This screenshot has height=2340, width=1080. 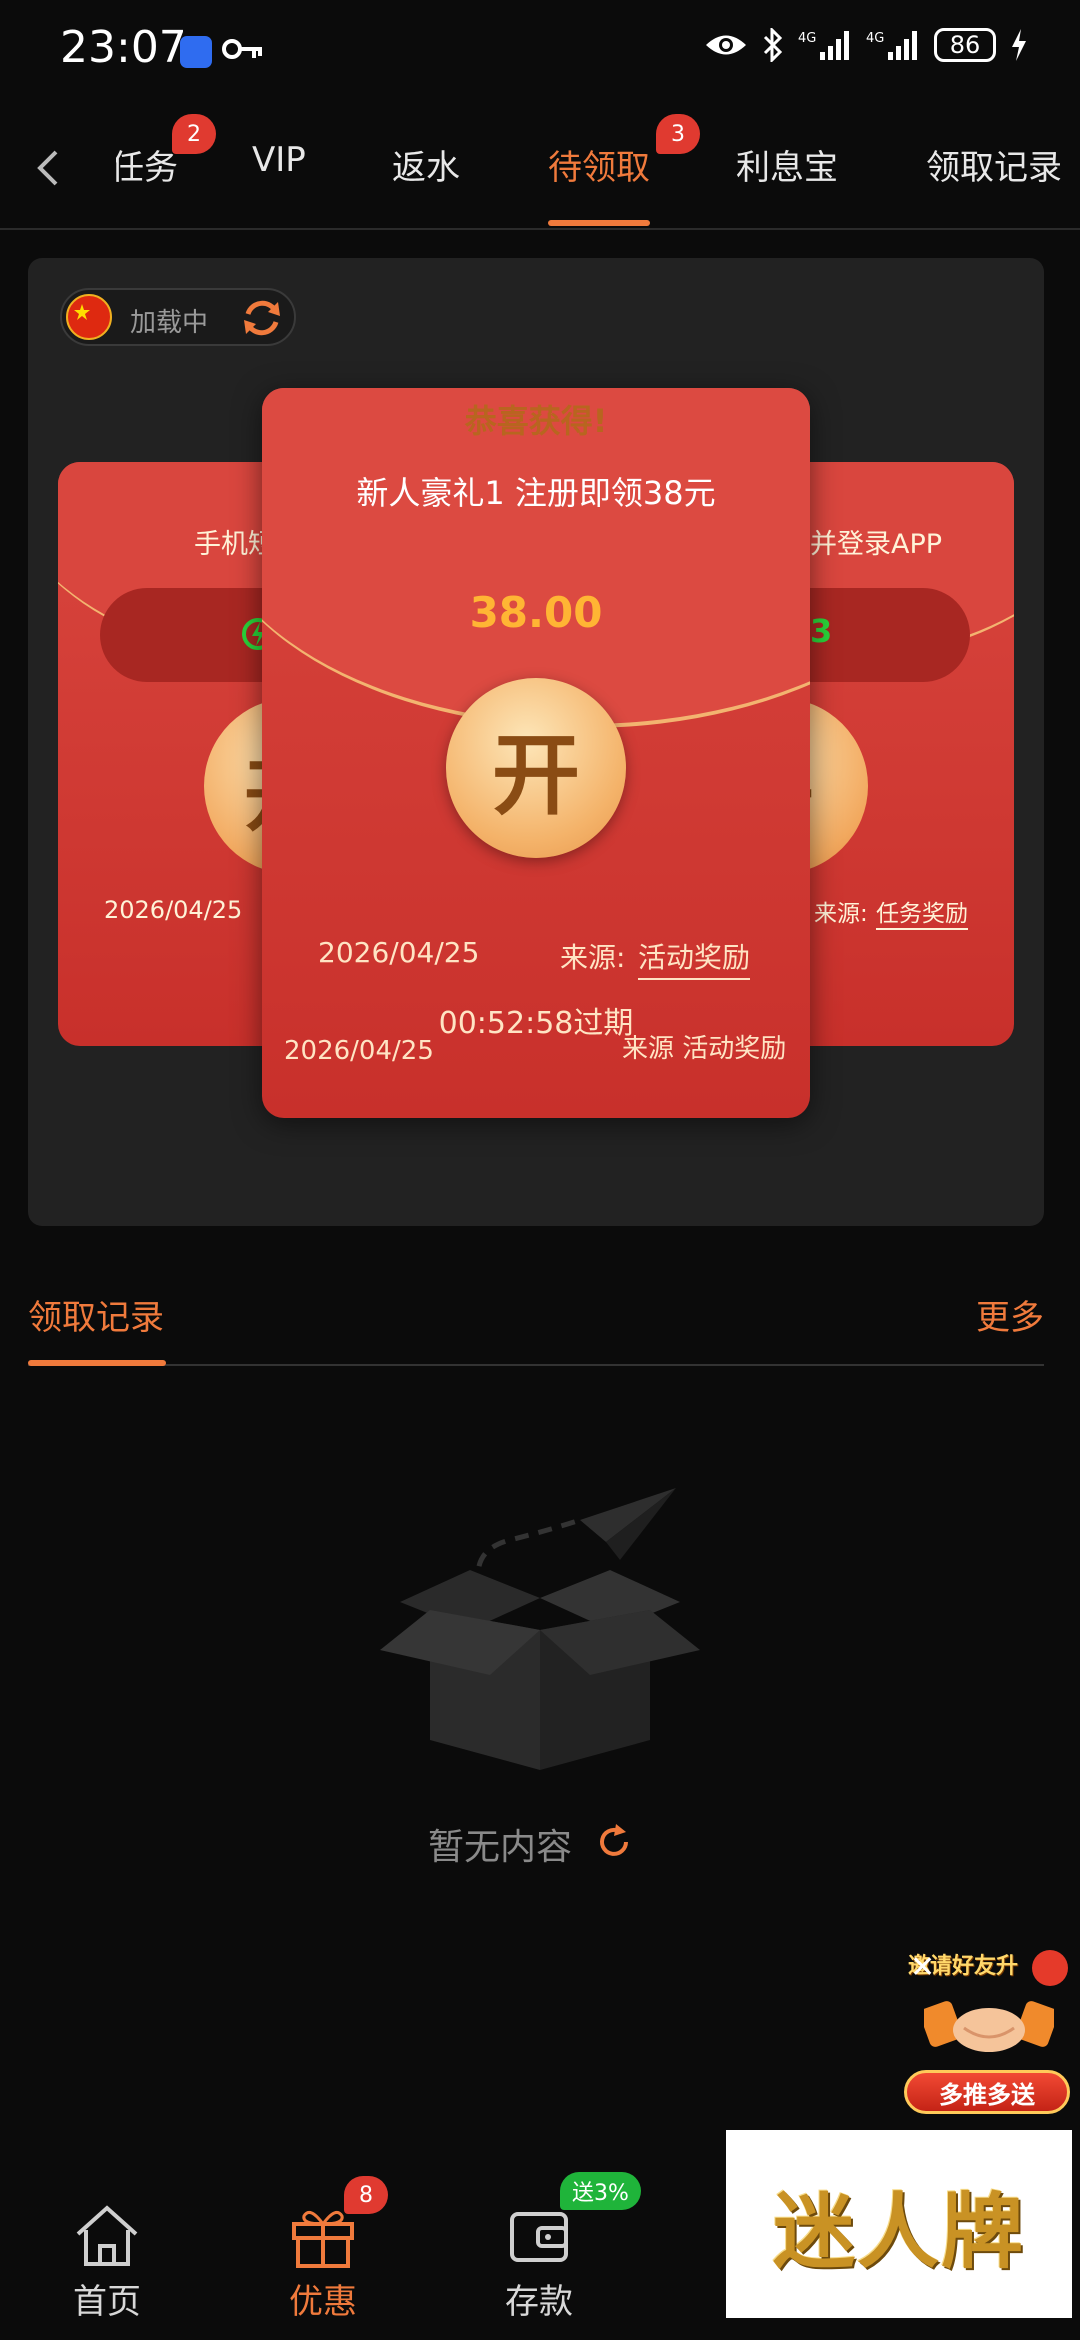 I want to click on status-time: 23:07, so click(x=123, y=47).